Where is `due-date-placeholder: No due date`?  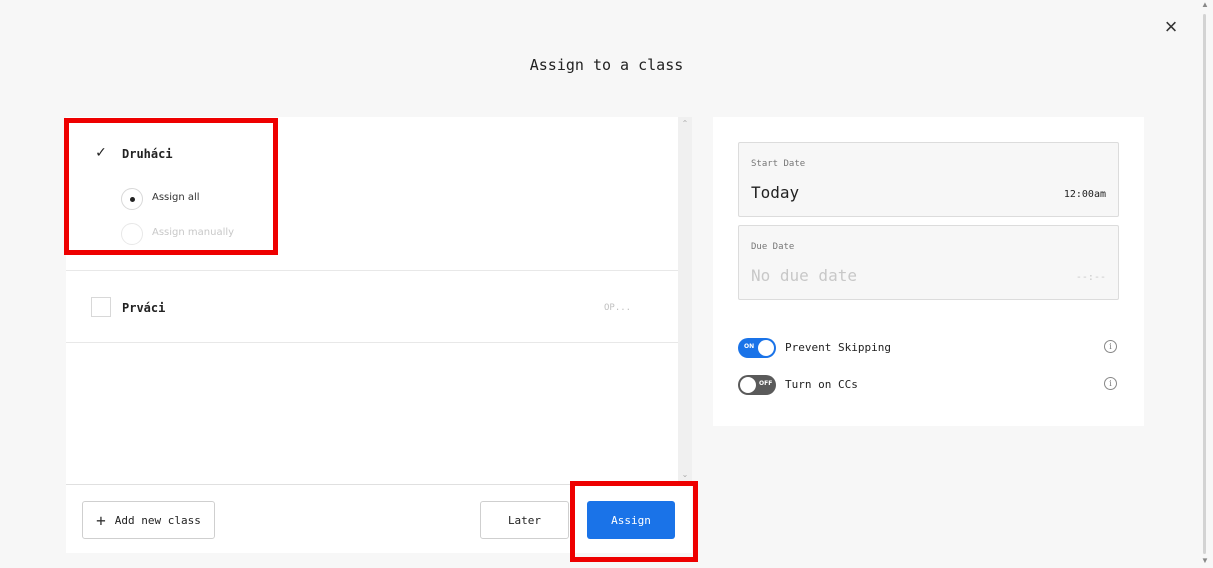
due-date-placeholder: No due date is located at coordinates (804, 275).